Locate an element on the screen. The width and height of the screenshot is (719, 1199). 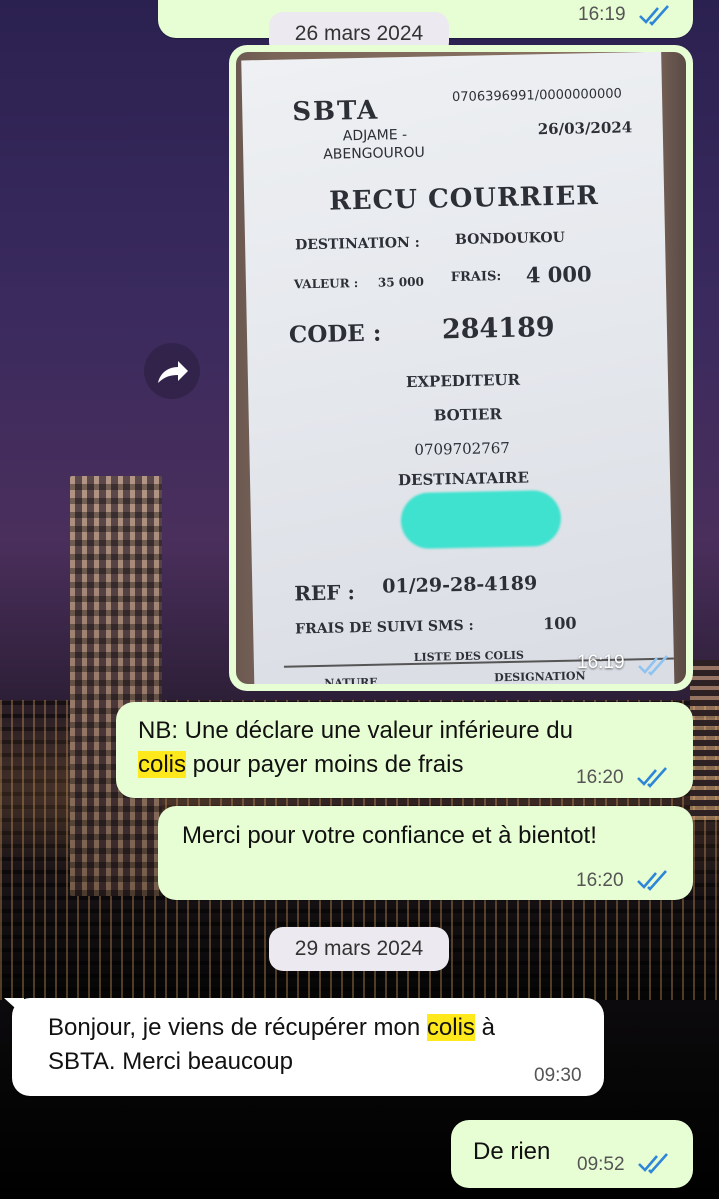
message-text-line2: colis pour payer moins de frais is located at coordinates (300, 765).